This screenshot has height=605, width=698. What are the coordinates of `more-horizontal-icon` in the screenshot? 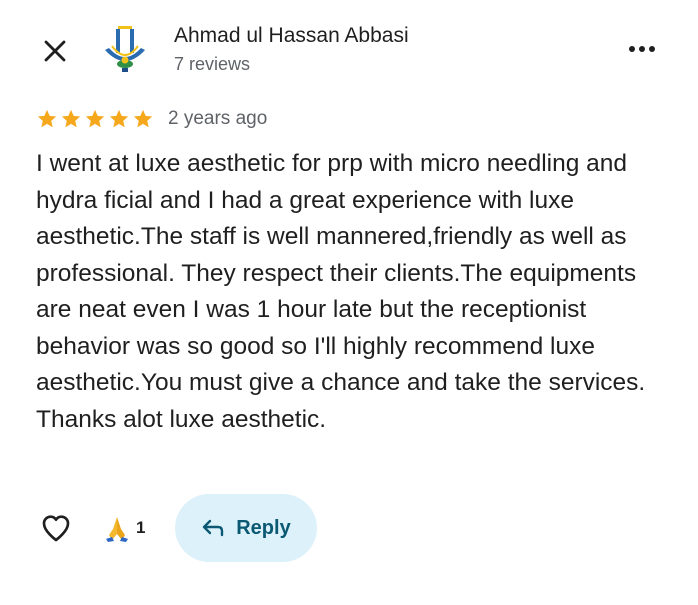 It's located at (632, 49).